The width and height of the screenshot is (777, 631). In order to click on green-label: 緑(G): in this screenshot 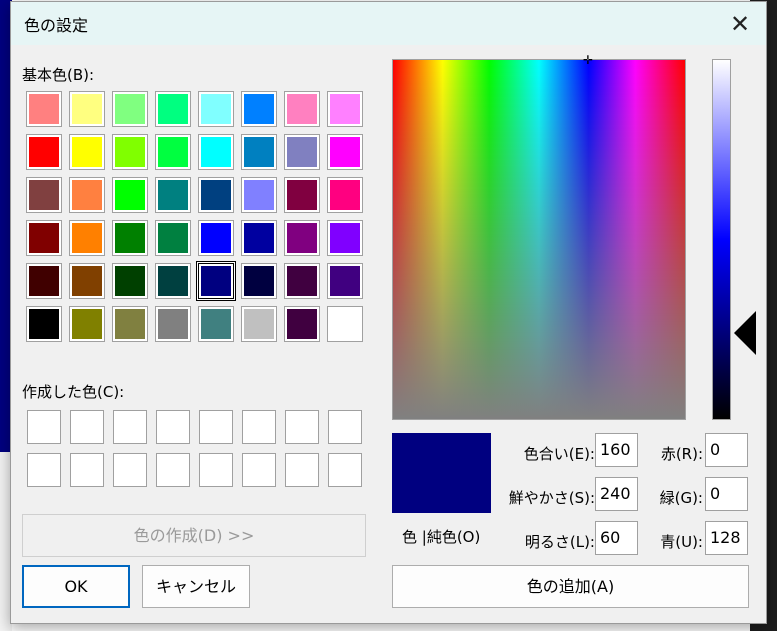, I will do `click(681, 498)`.